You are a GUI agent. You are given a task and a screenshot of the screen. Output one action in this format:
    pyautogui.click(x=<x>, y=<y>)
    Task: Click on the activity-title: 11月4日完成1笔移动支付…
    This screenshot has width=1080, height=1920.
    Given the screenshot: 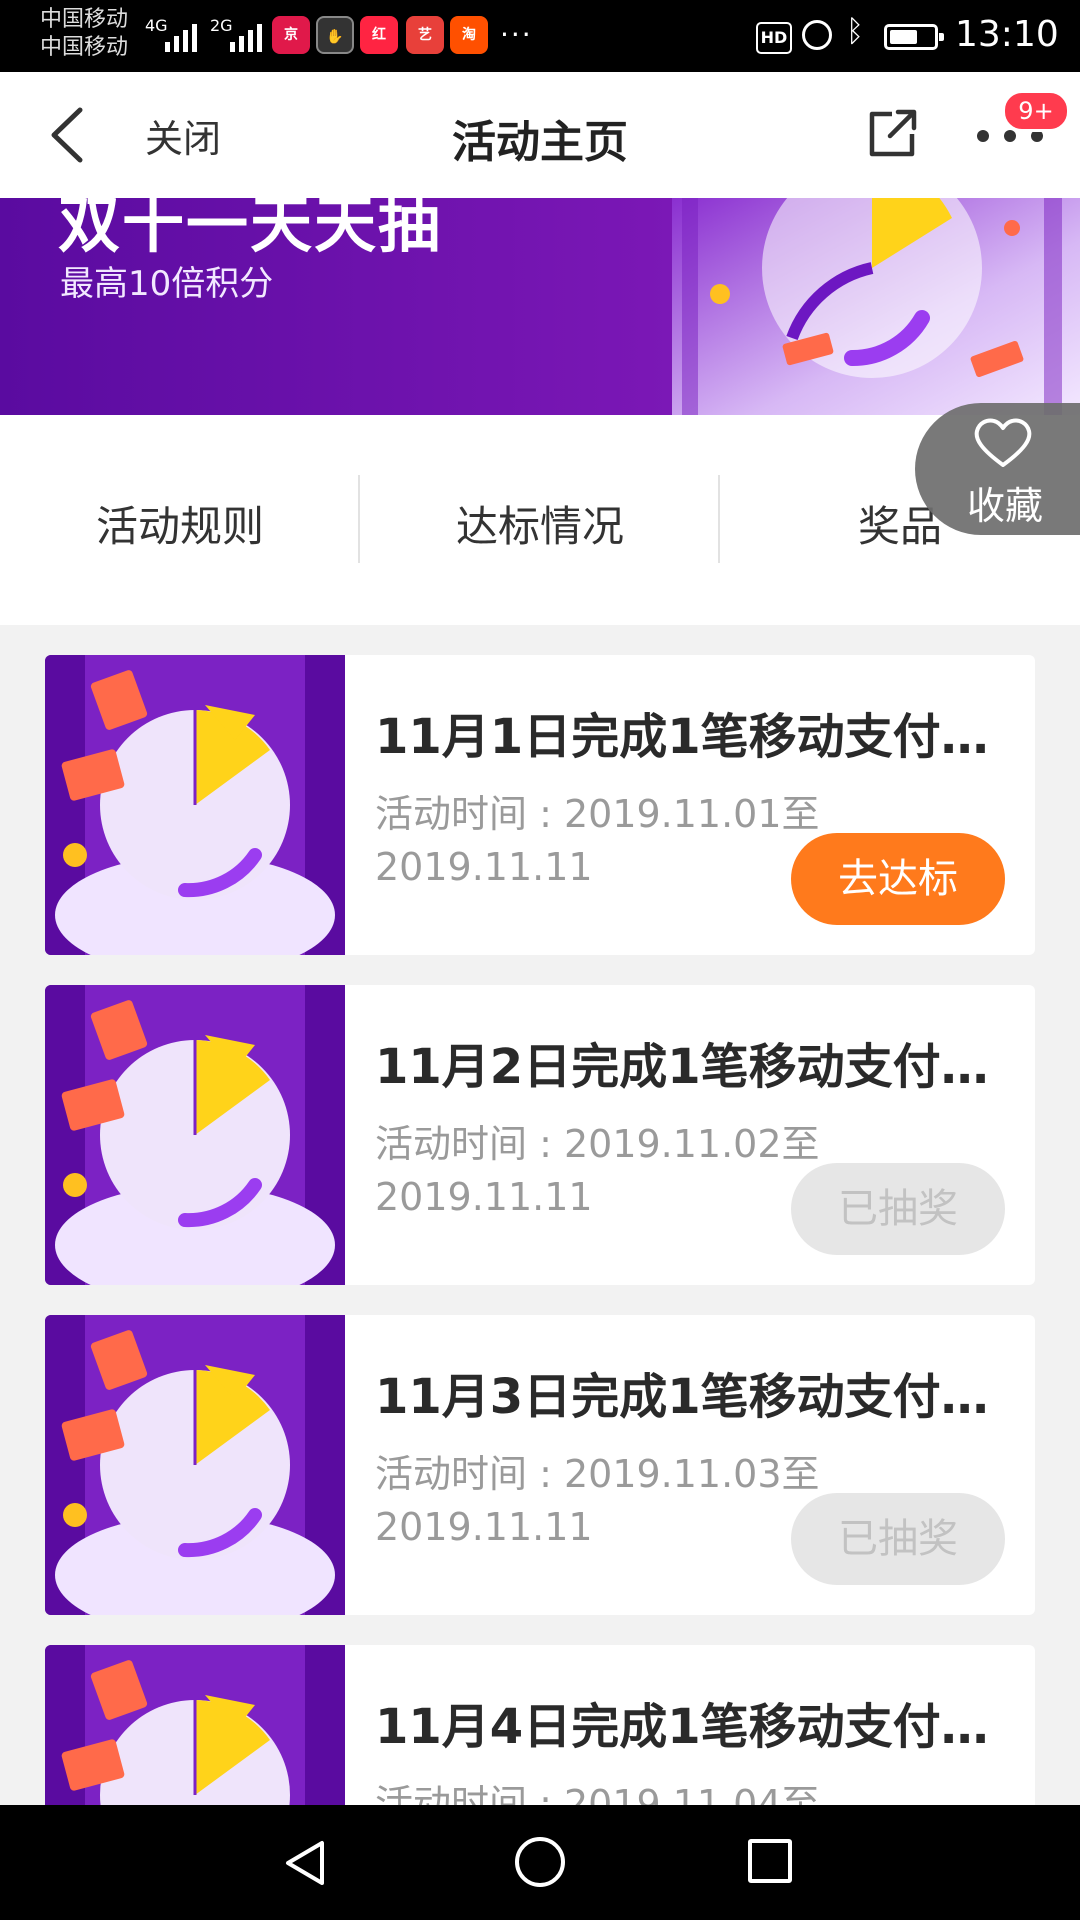 What is the action you would take?
    pyautogui.click(x=682, y=1727)
    